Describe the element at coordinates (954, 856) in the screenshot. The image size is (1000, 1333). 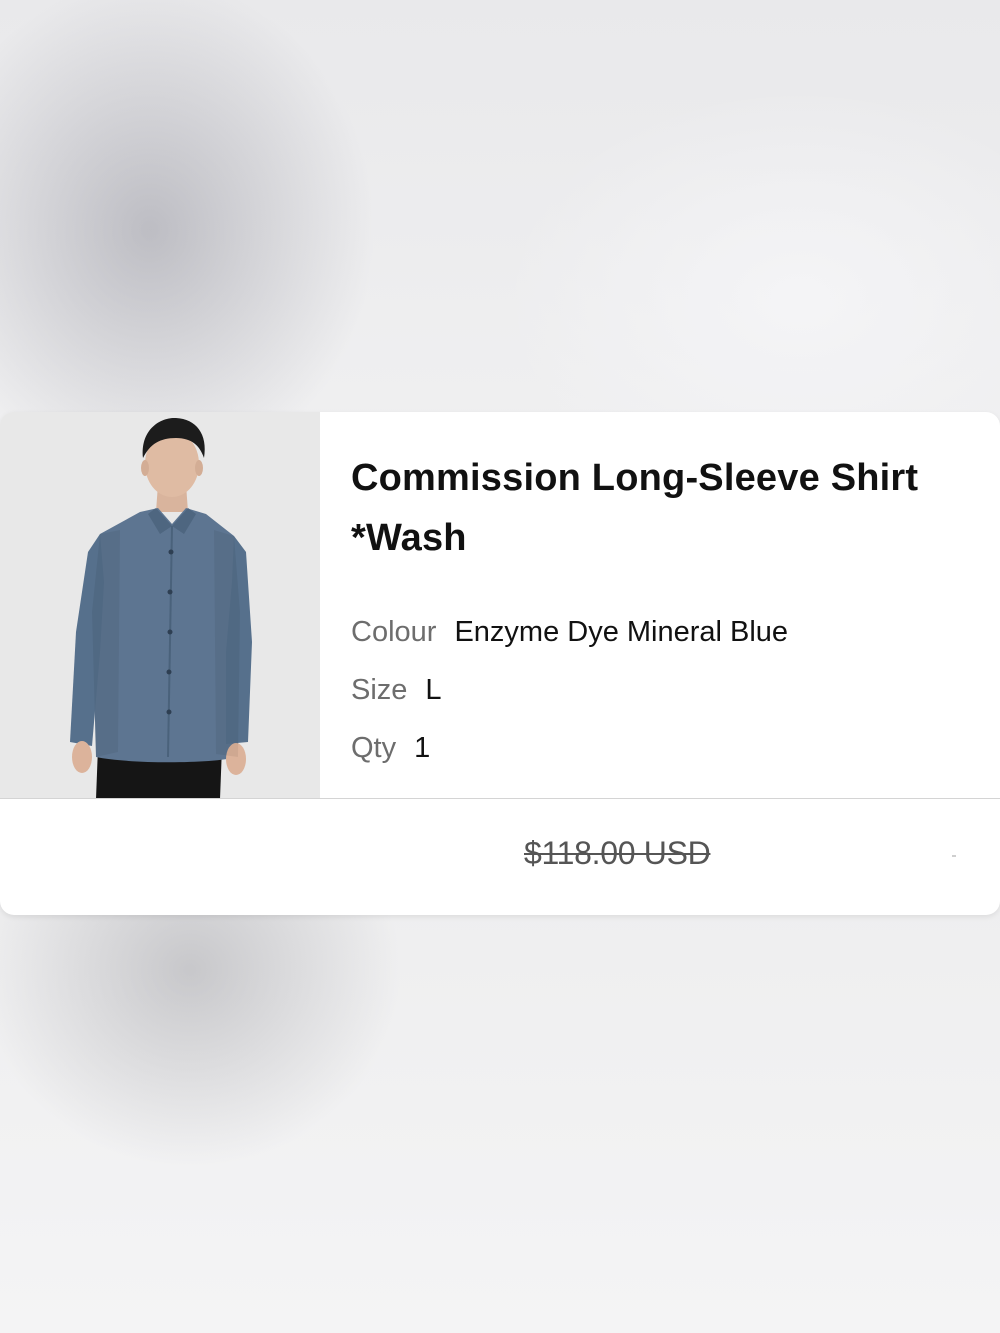
I see `price-separator-mark` at that location.